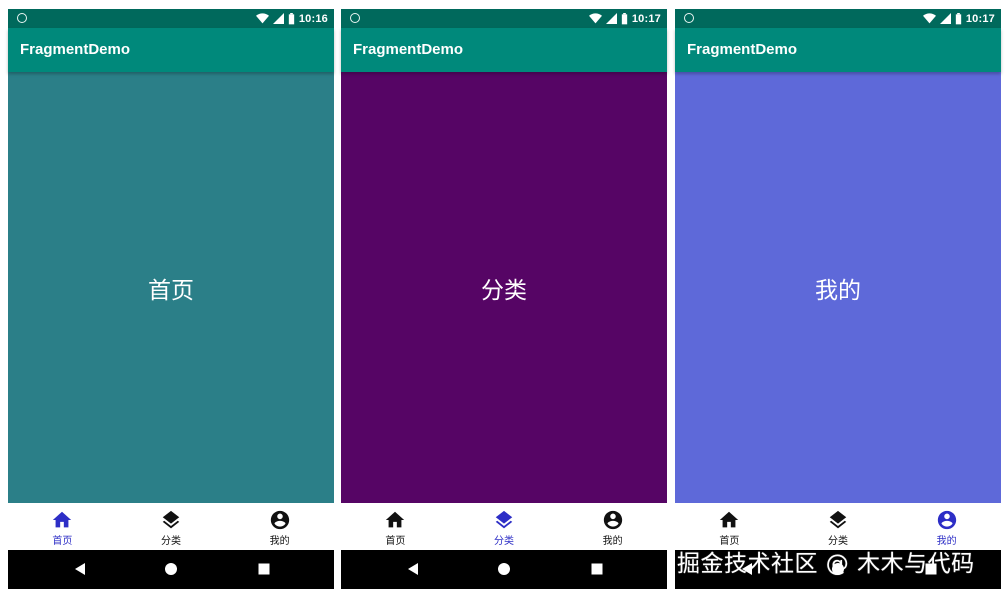 This screenshot has width=1006, height=596. What do you see at coordinates (171, 18) in the screenshot?
I see `status-bar: 10:16` at bounding box center [171, 18].